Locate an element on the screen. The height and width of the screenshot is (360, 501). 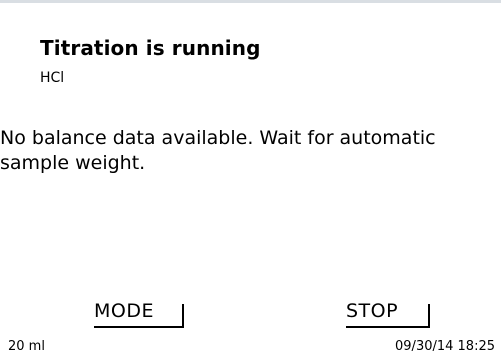
mode-button-label: MODE is located at coordinates (124, 311).